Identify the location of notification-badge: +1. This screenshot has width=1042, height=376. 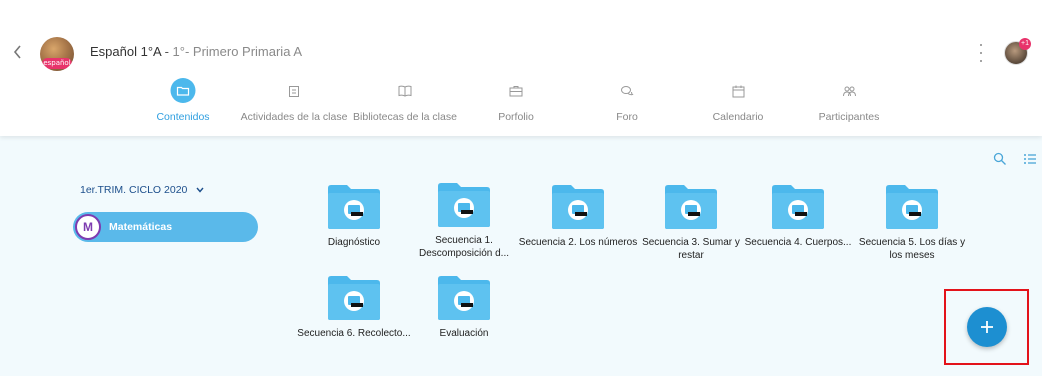
(1025, 44).